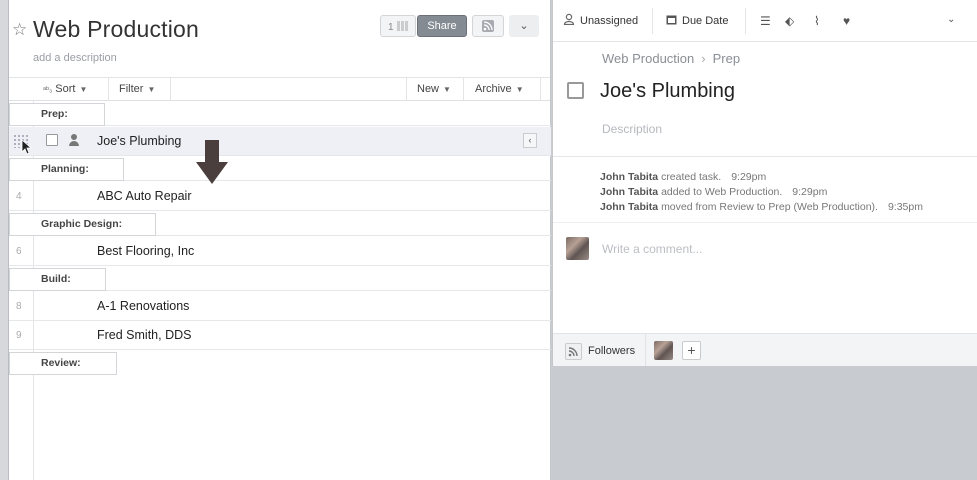 The width and height of the screenshot is (977, 480). I want to click on members-button: 1, so click(398, 26).